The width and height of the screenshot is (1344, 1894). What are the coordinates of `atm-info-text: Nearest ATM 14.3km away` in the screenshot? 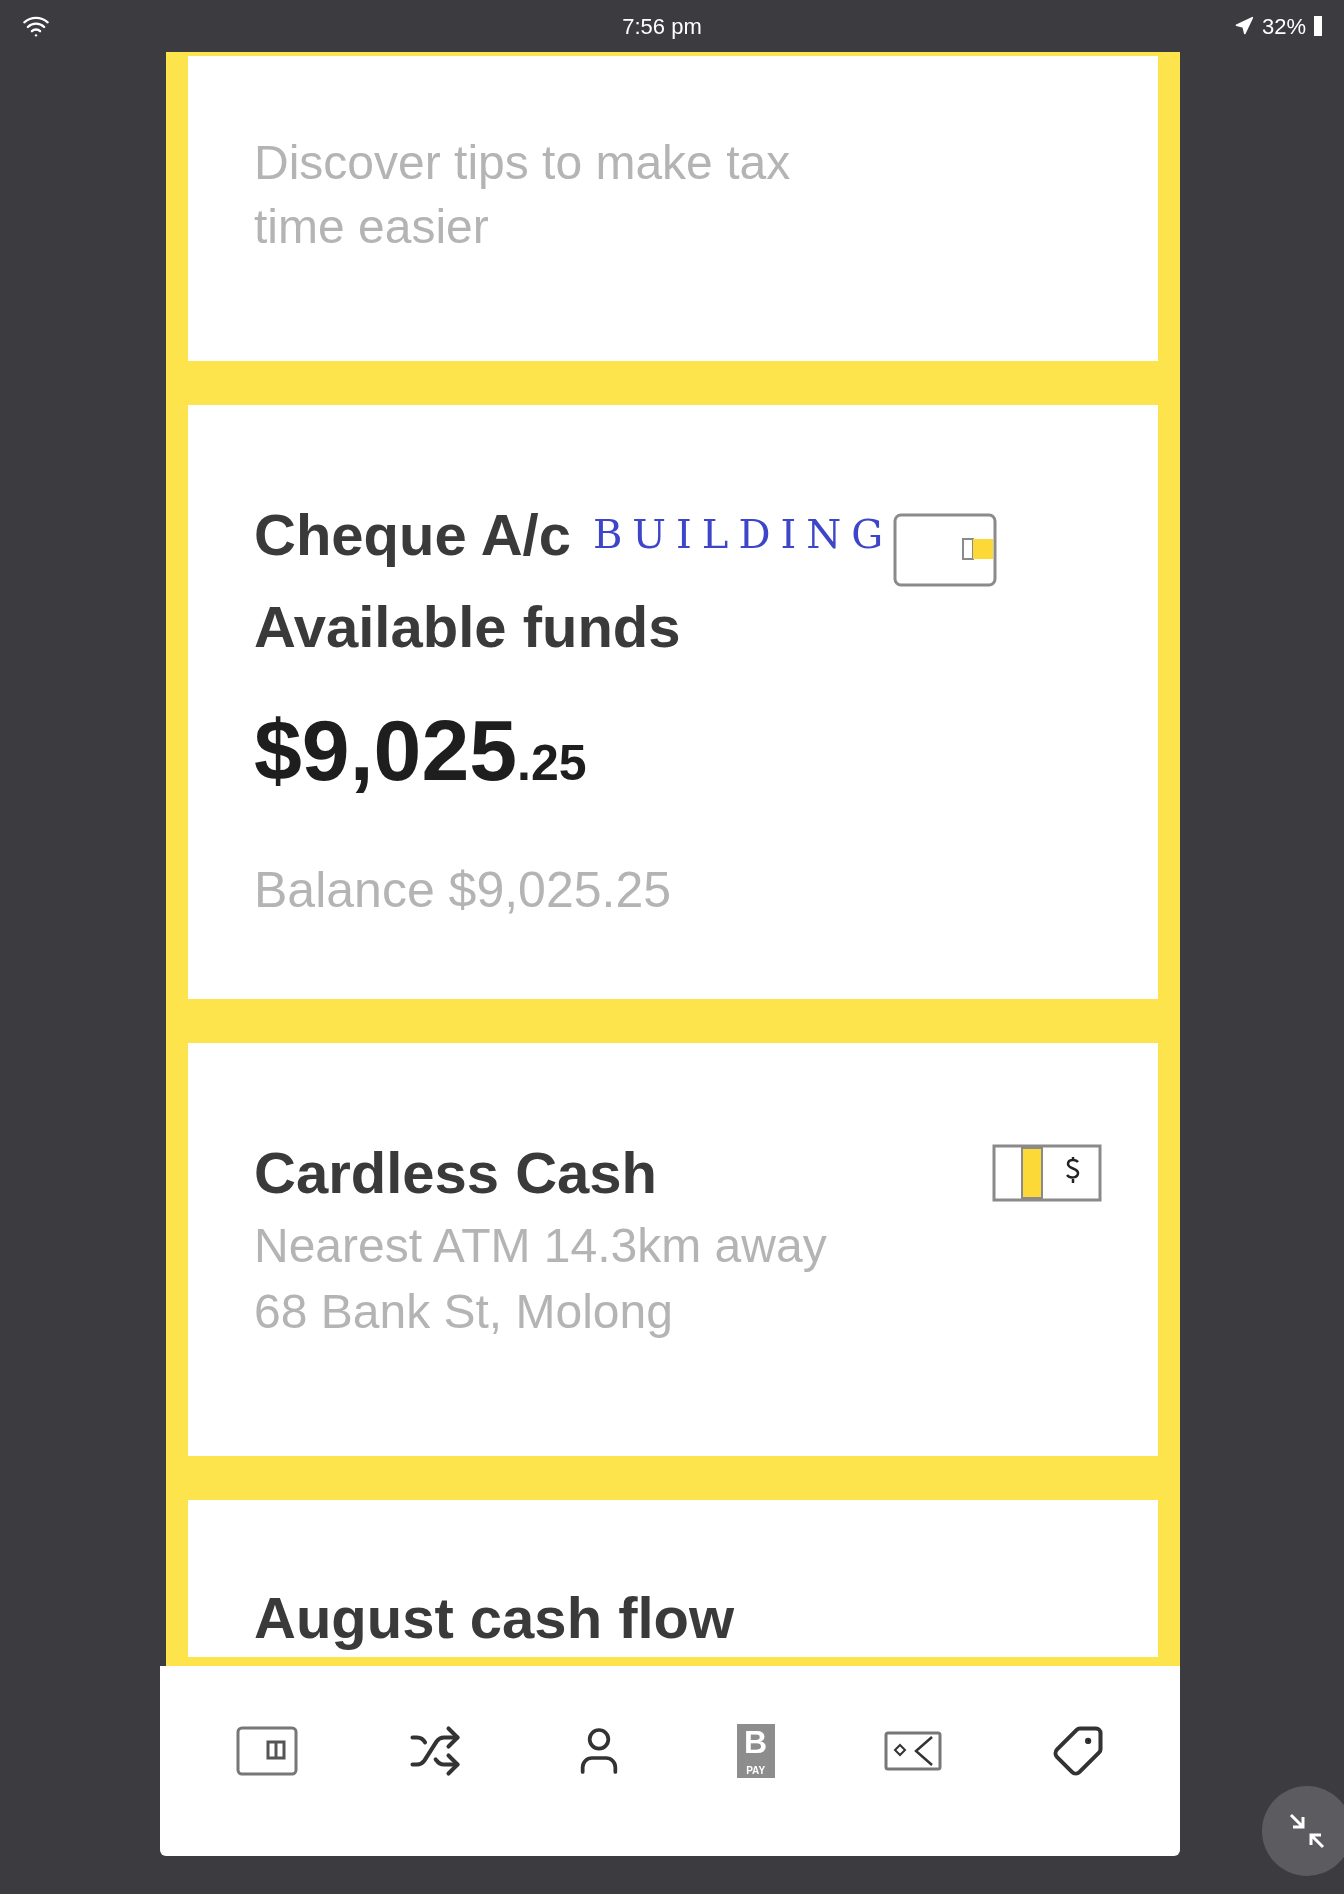 It's located at (541, 1246).